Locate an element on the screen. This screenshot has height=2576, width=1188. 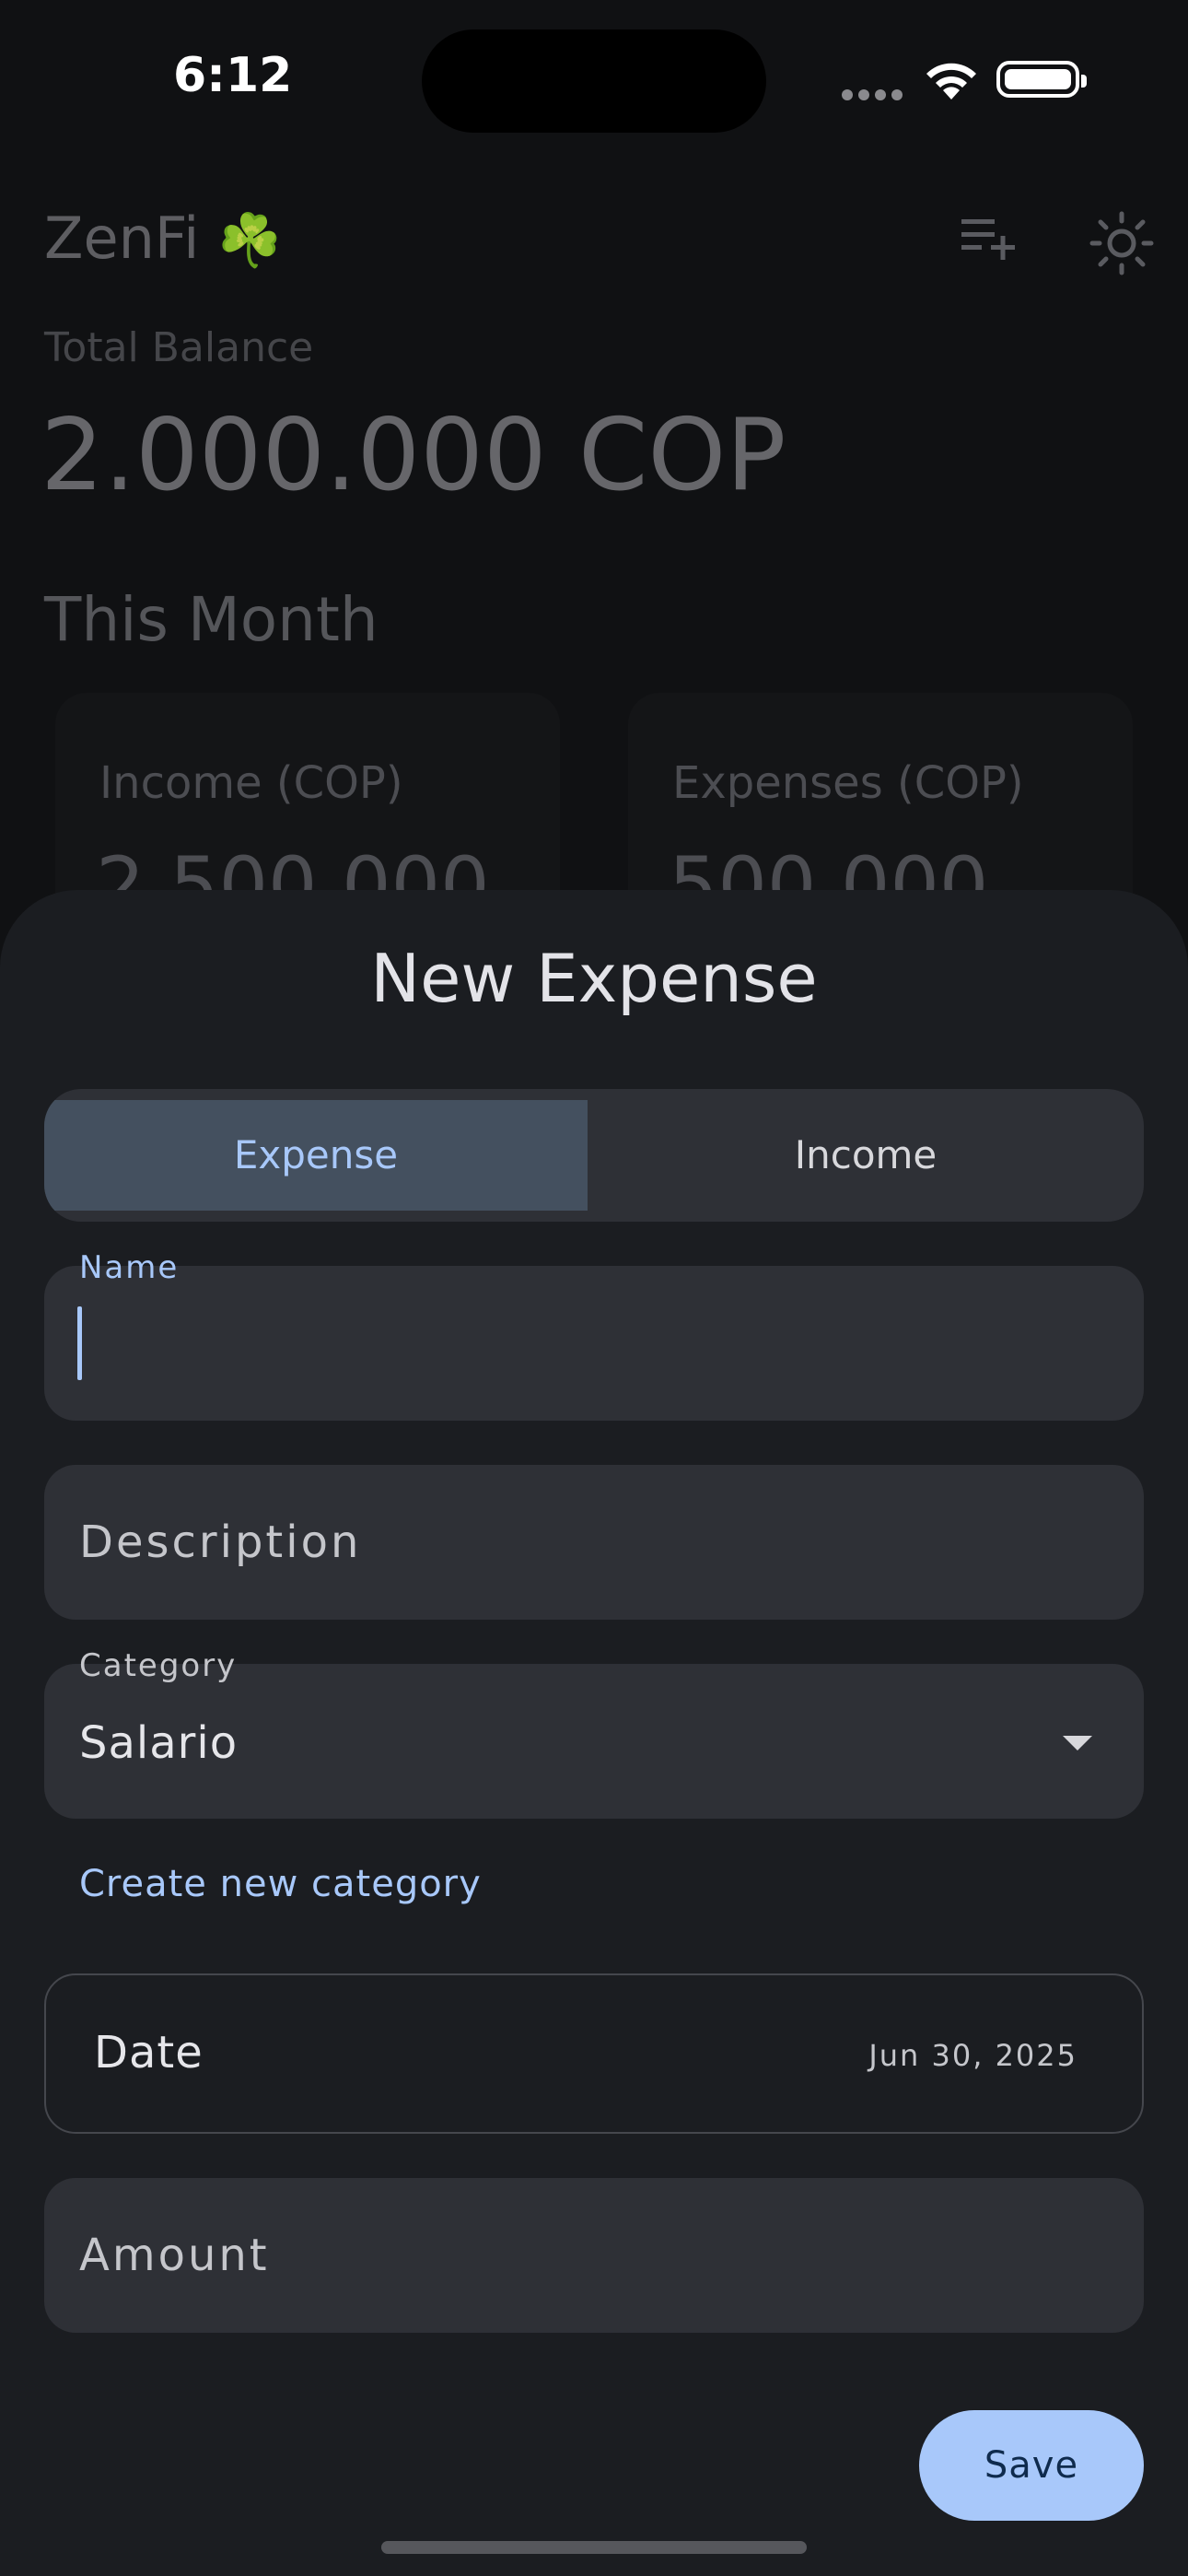
amount-placeholder: Amount is located at coordinates (174, 2255).